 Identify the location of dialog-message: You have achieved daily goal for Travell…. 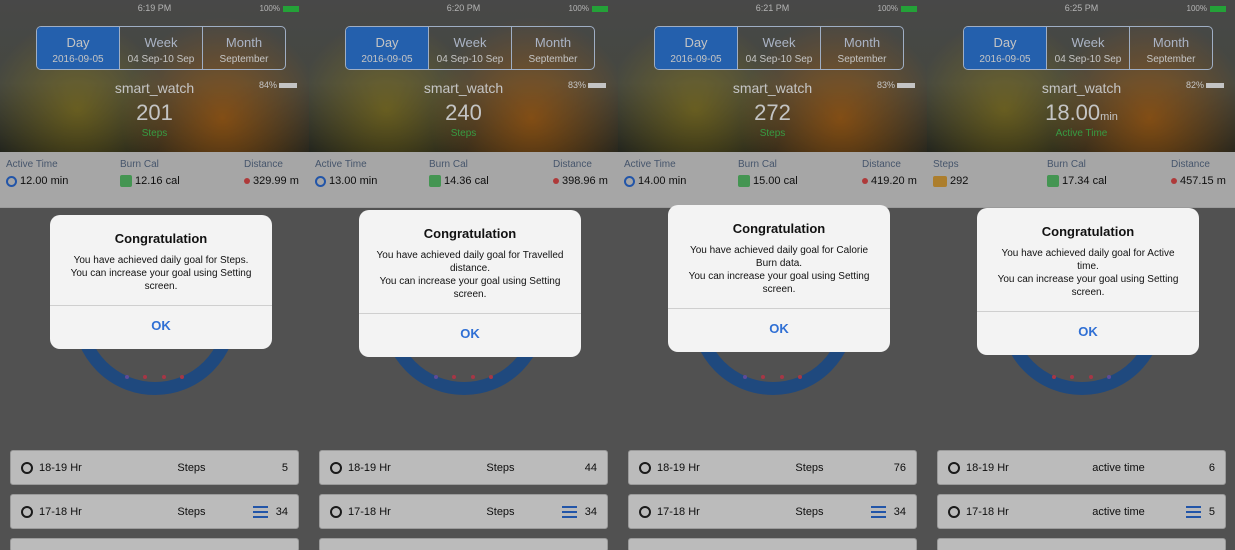
(470, 275).